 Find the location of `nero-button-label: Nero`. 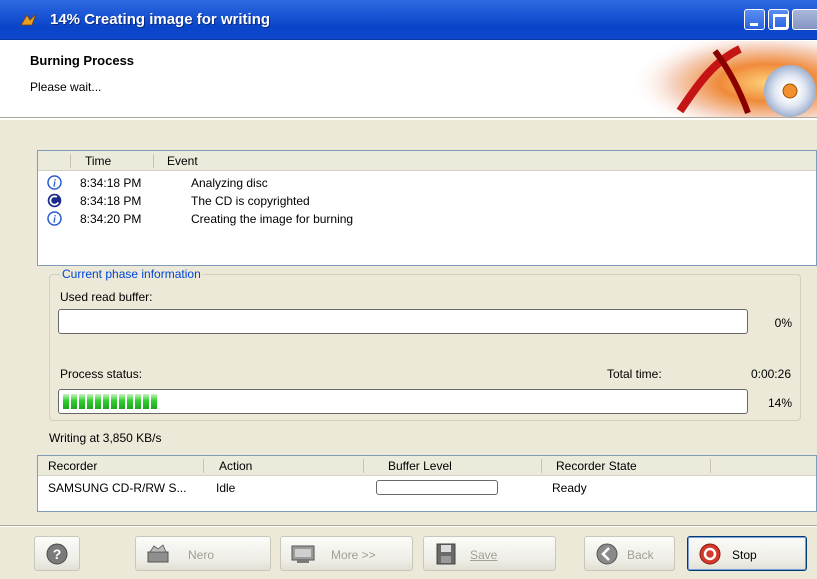

nero-button-label: Nero is located at coordinates (201, 555).